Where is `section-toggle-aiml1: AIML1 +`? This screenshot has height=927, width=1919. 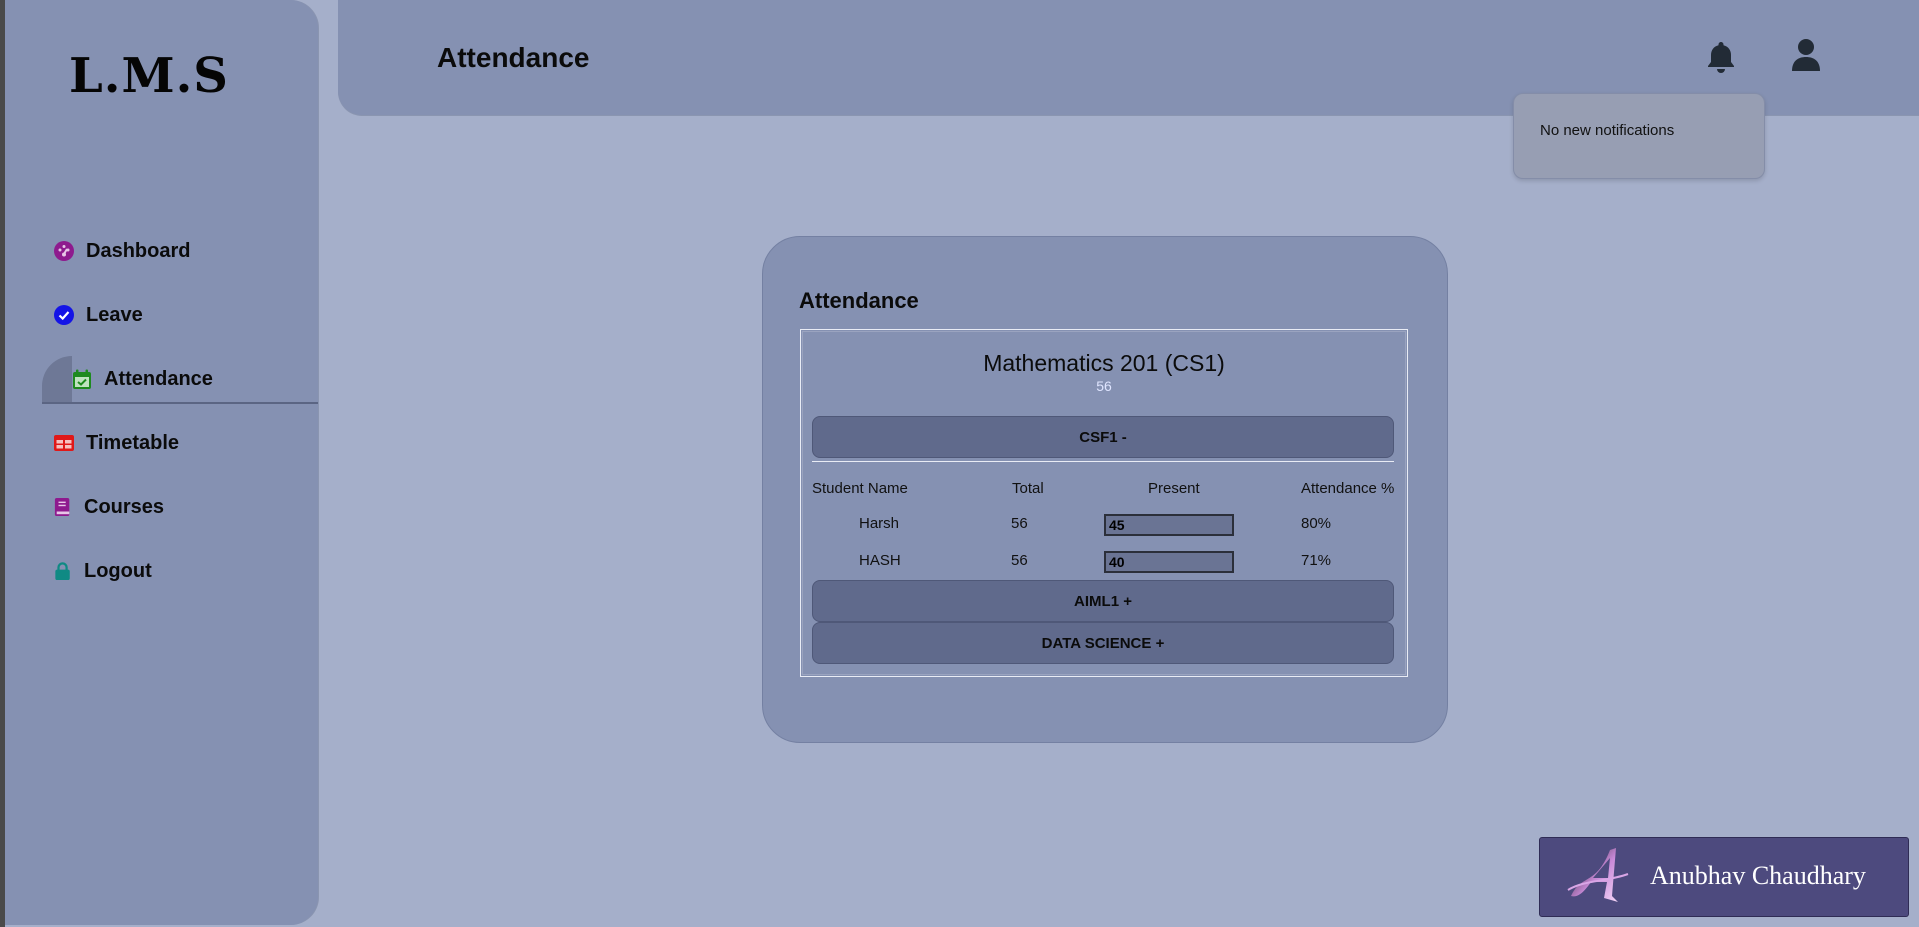
section-toggle-aiml1: AIML1 + is located at coordinates (1103, 601).